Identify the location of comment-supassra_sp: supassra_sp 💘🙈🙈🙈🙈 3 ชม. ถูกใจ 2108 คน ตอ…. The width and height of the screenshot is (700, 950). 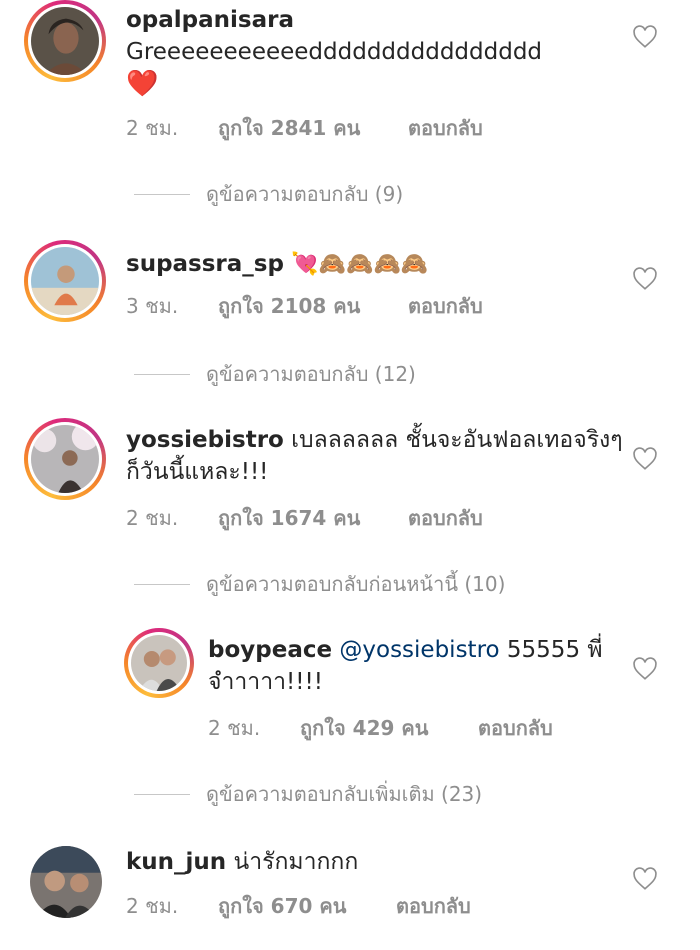
(350, 300).